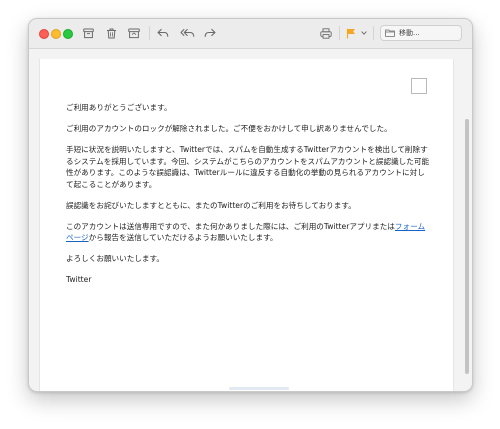 Image resolution: width=500 pixels, height=429 pixels. I want to click on junk-button, so click(134, 33).